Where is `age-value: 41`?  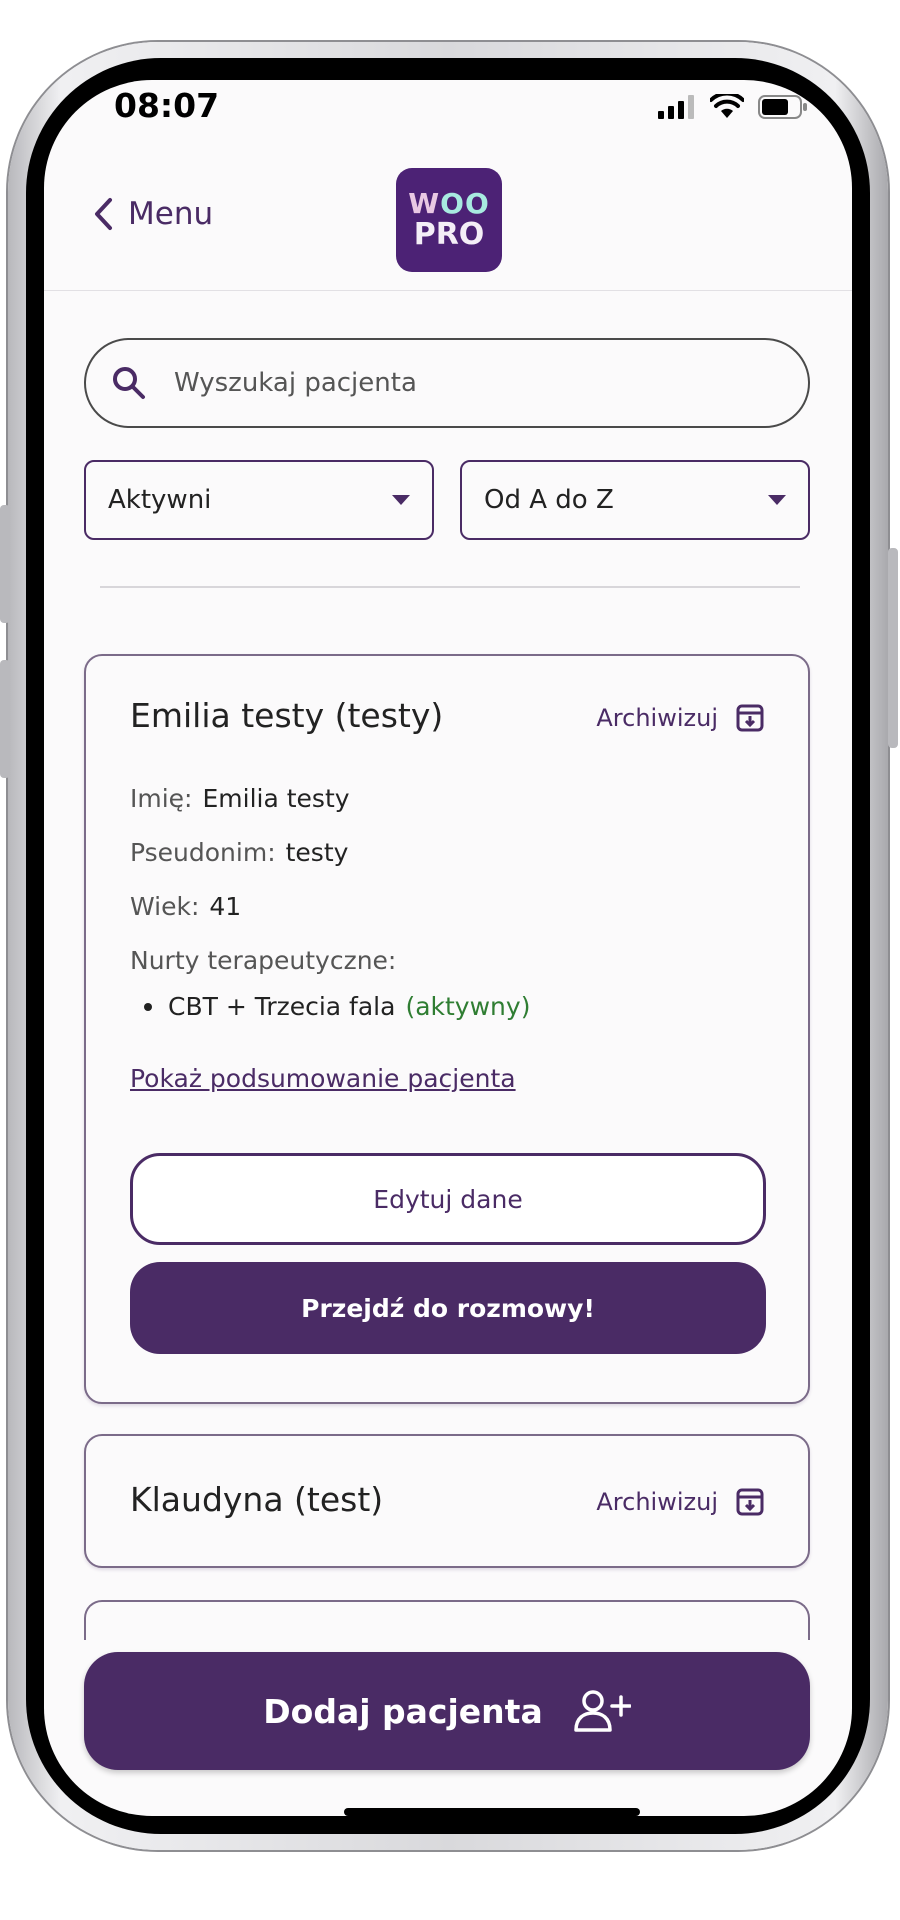
age-value: 41 is located at coordinates (225, 906).